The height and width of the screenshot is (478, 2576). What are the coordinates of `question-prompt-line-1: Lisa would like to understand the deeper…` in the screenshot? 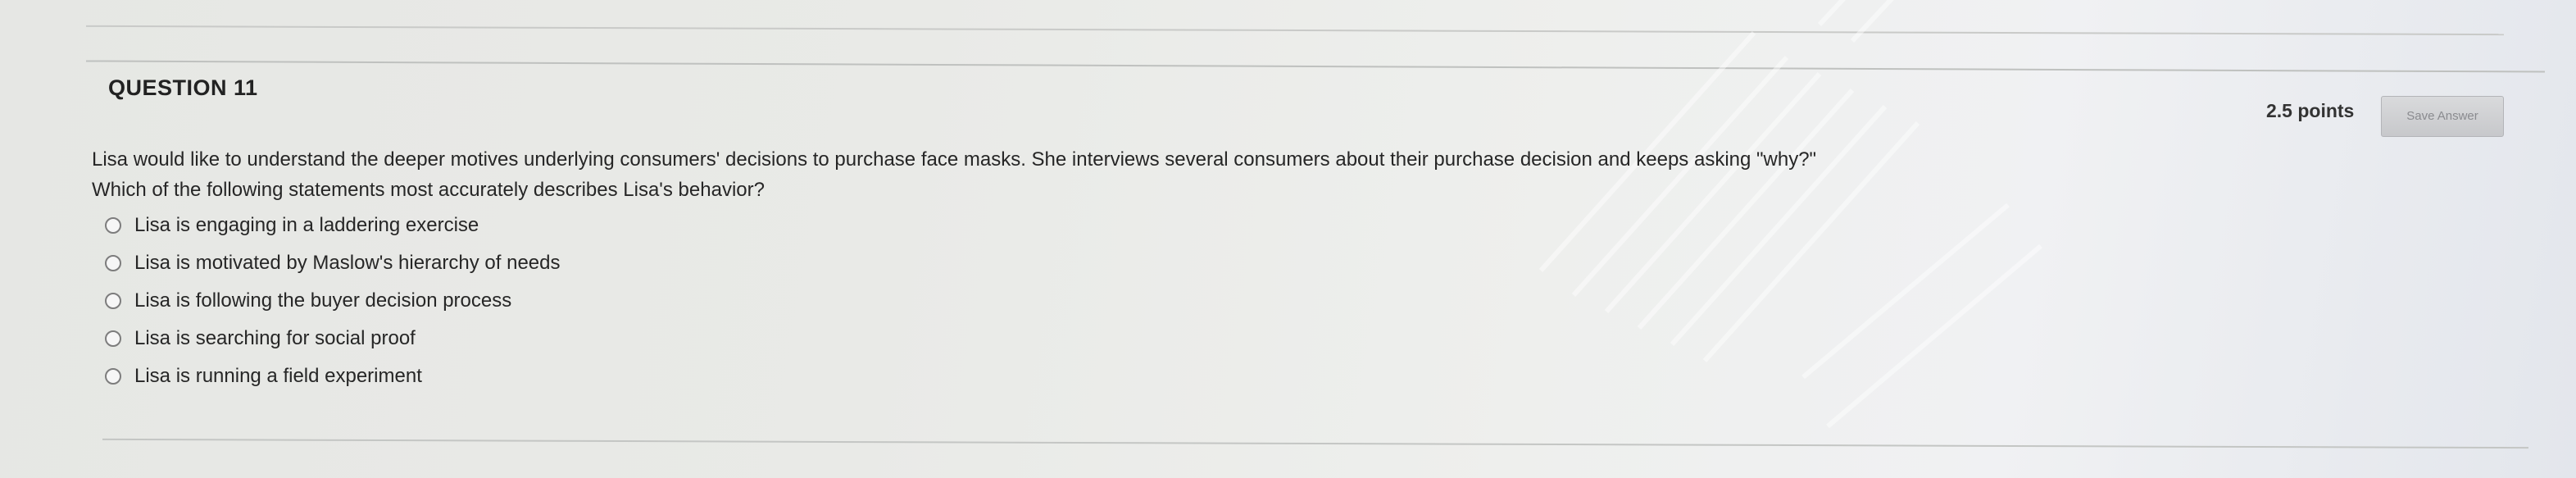 It's located at (954, 159).